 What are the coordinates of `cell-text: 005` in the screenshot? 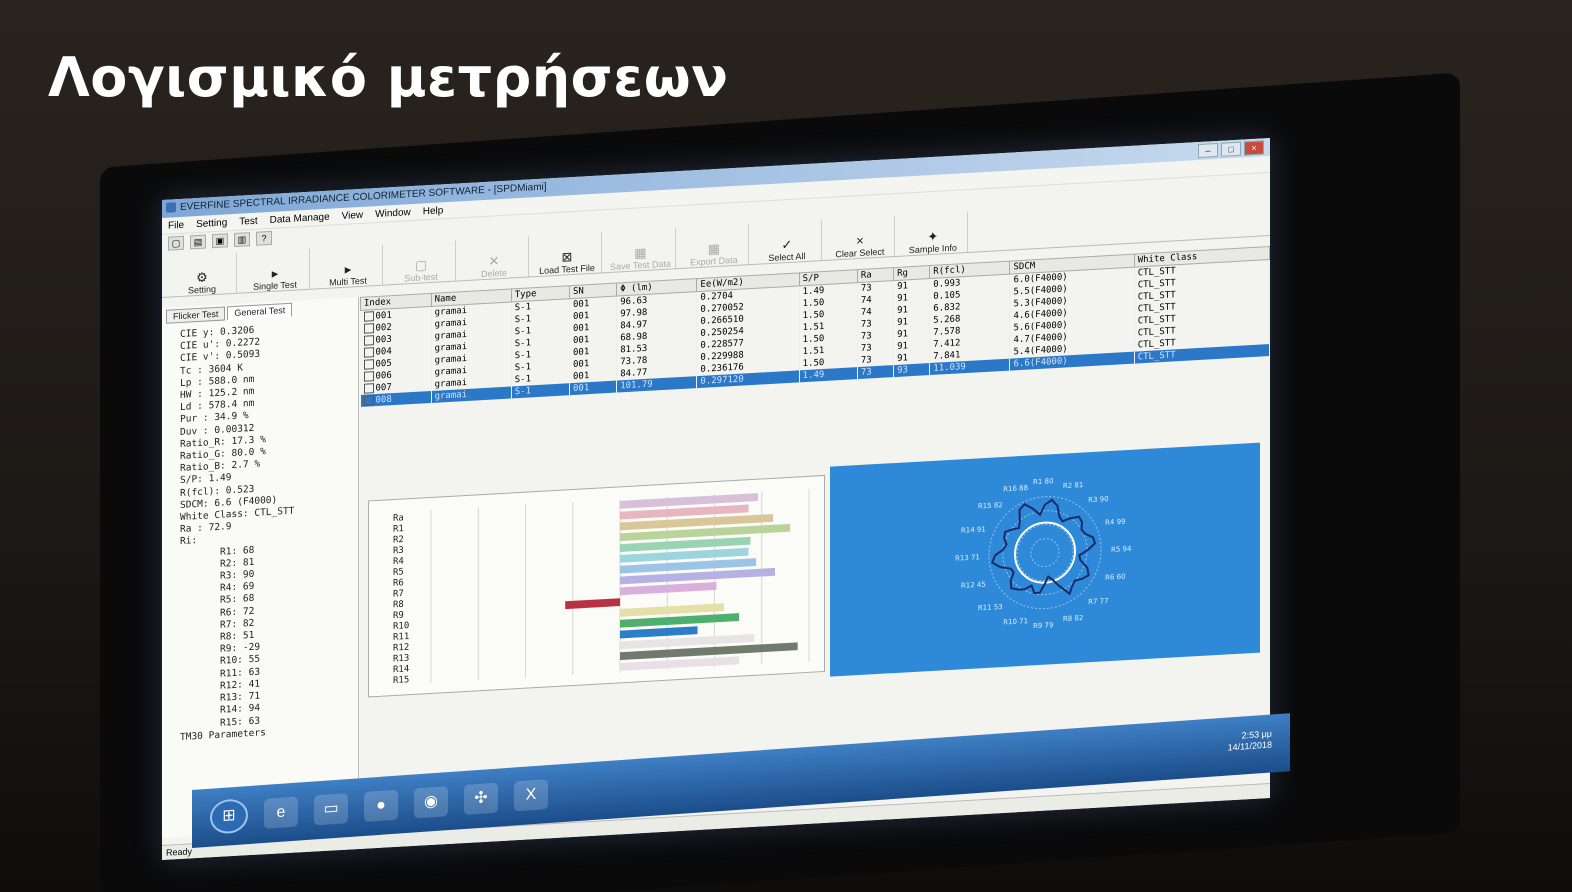 It's located at (383, 364).